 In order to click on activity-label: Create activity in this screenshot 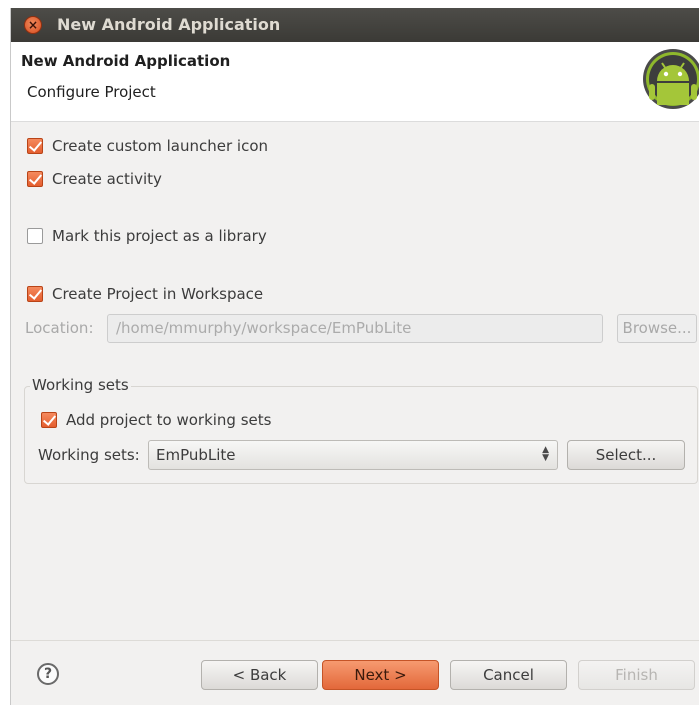, I will do `click(107, 179)`.